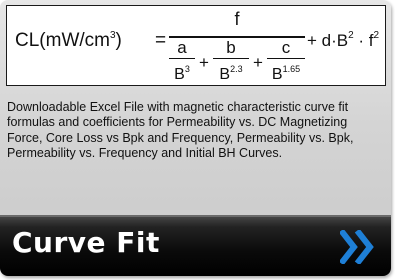 Image resolution: width=395 pixels, height=280 pixels. Describe the element at coordinates (231, 62) in the screenshot. I see `formula-term-b: b B2.3` at that location.